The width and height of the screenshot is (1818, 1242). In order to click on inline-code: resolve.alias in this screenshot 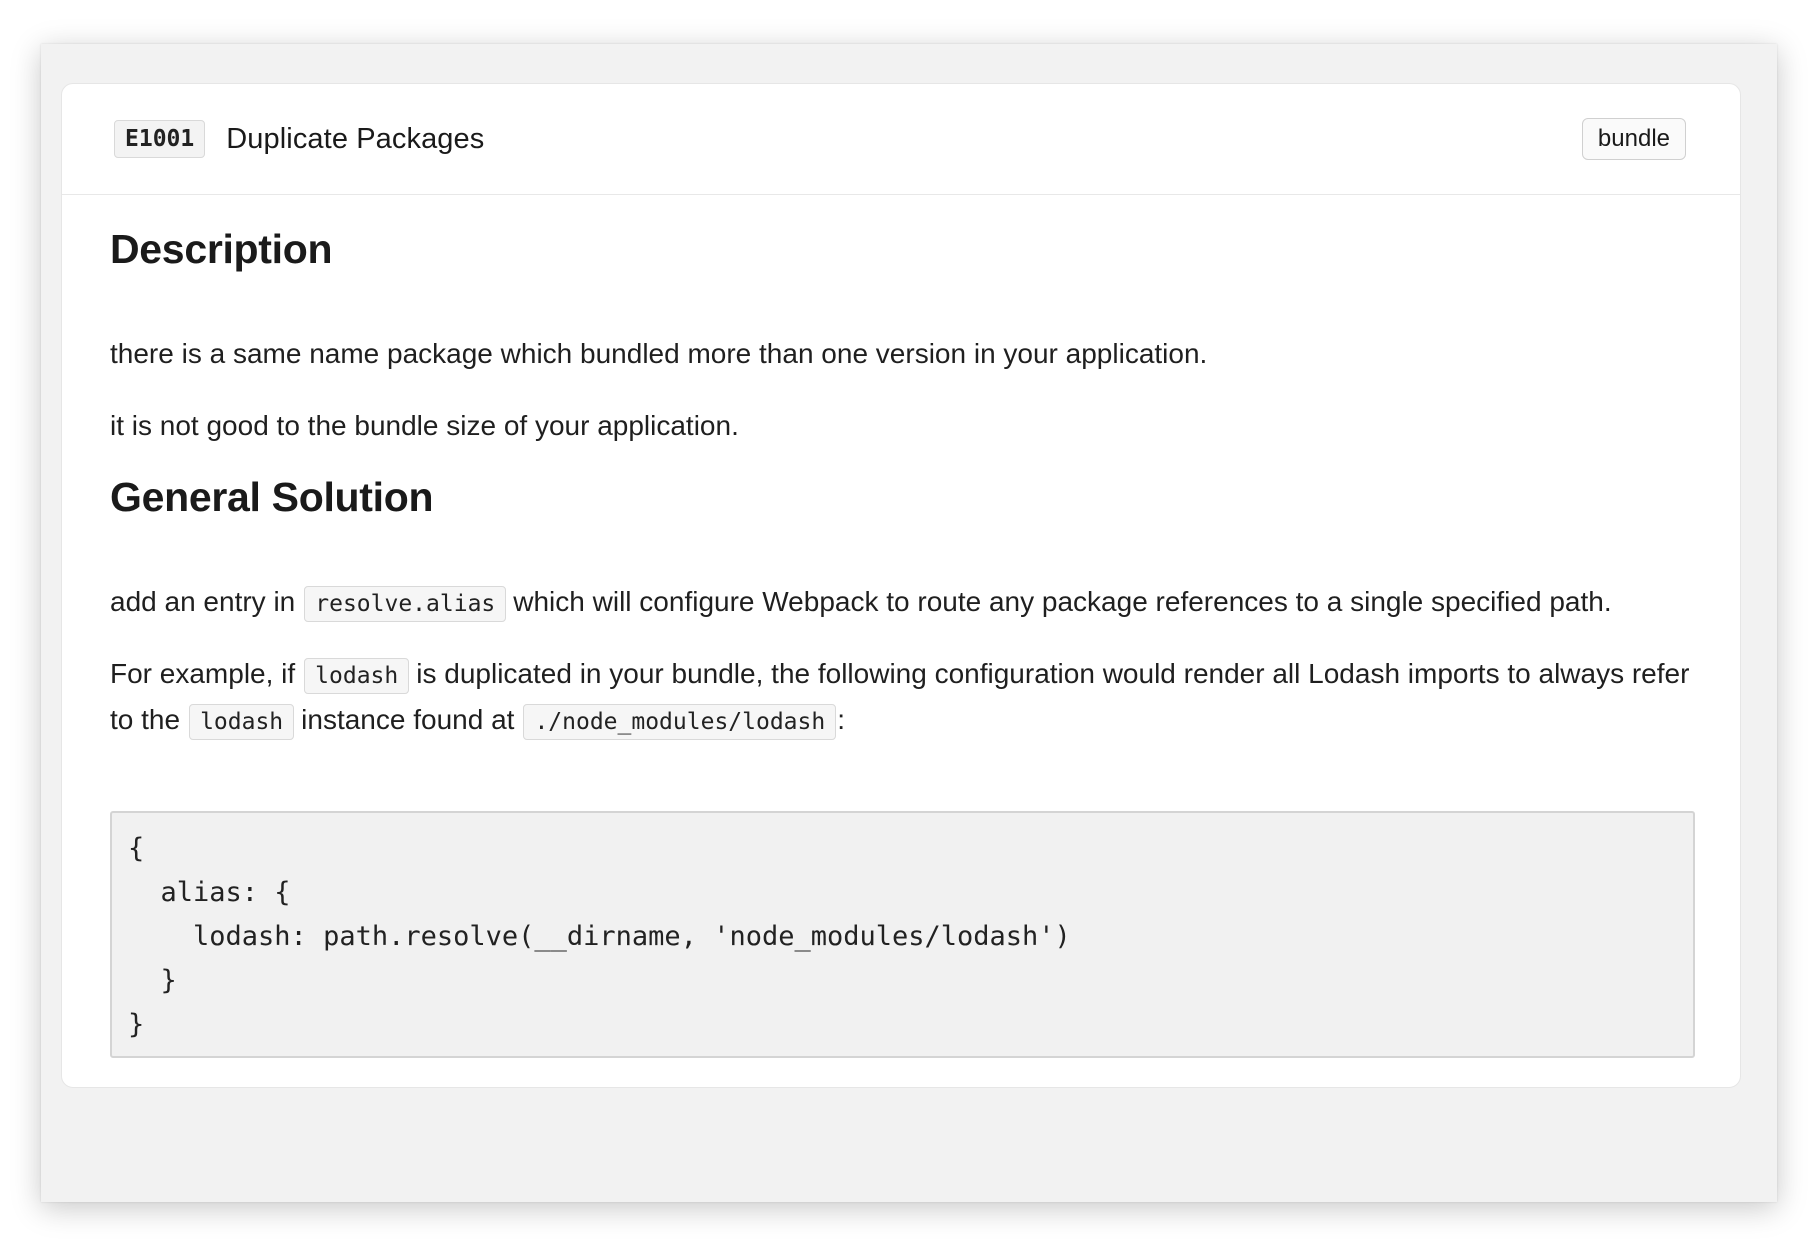, I will do `click(405, 604)`.